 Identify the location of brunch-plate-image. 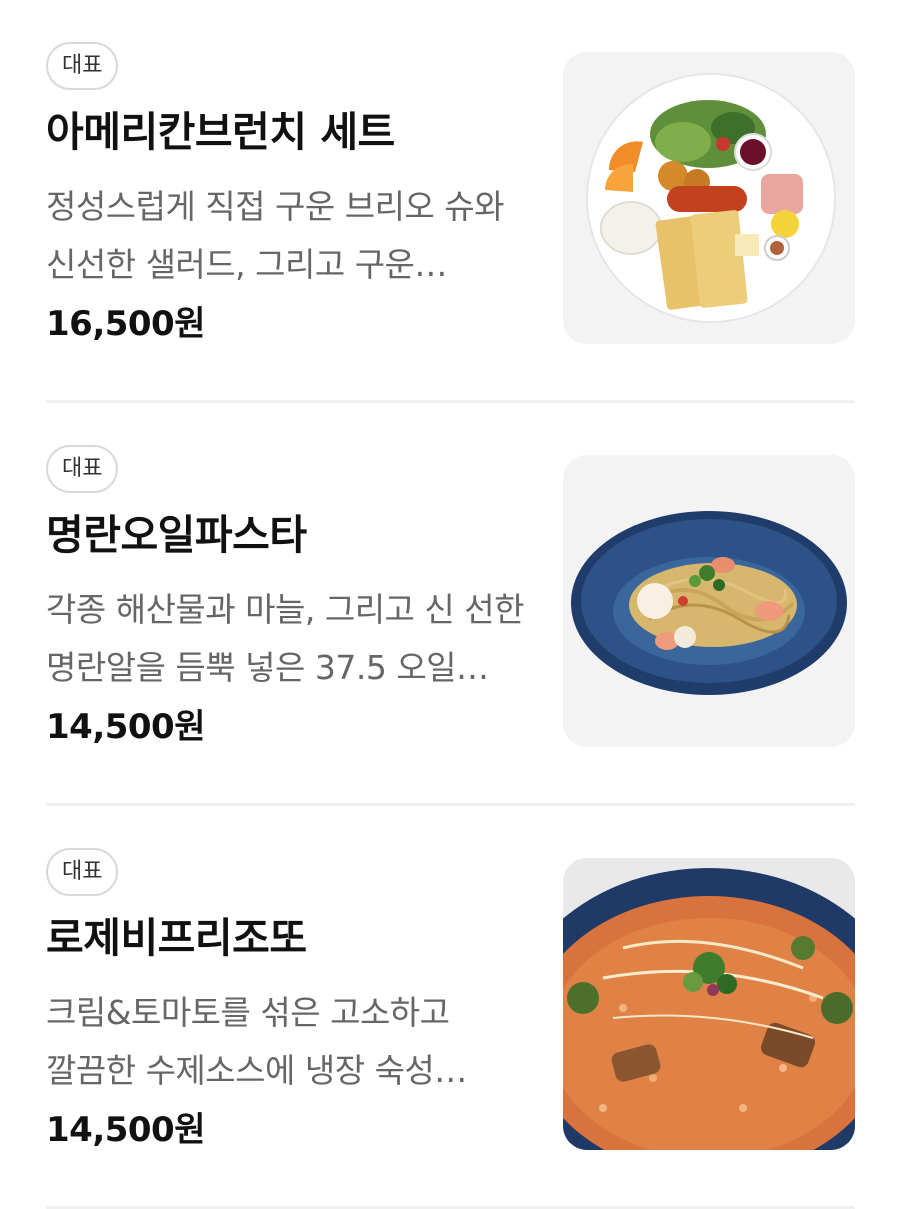
(709, 198).